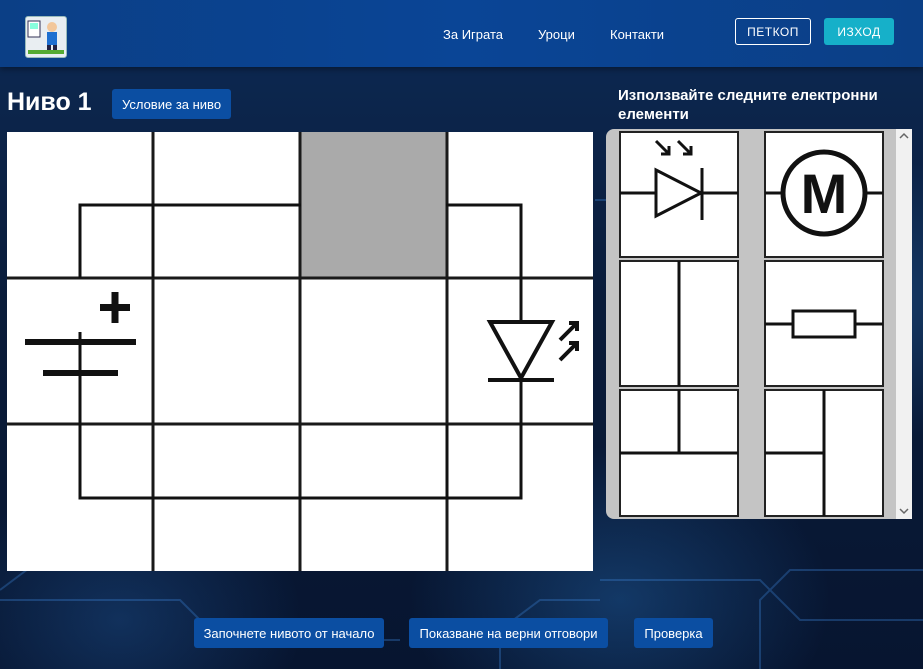  What do you see at coordinates (904, 511) in the screenshot?
I see `scroll-down-icon` at bounding box center [904, 511].